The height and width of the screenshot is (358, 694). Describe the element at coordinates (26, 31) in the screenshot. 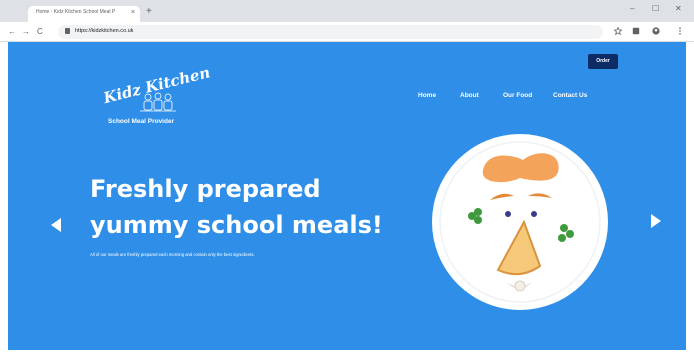

I see `forward-button: →` at that location.